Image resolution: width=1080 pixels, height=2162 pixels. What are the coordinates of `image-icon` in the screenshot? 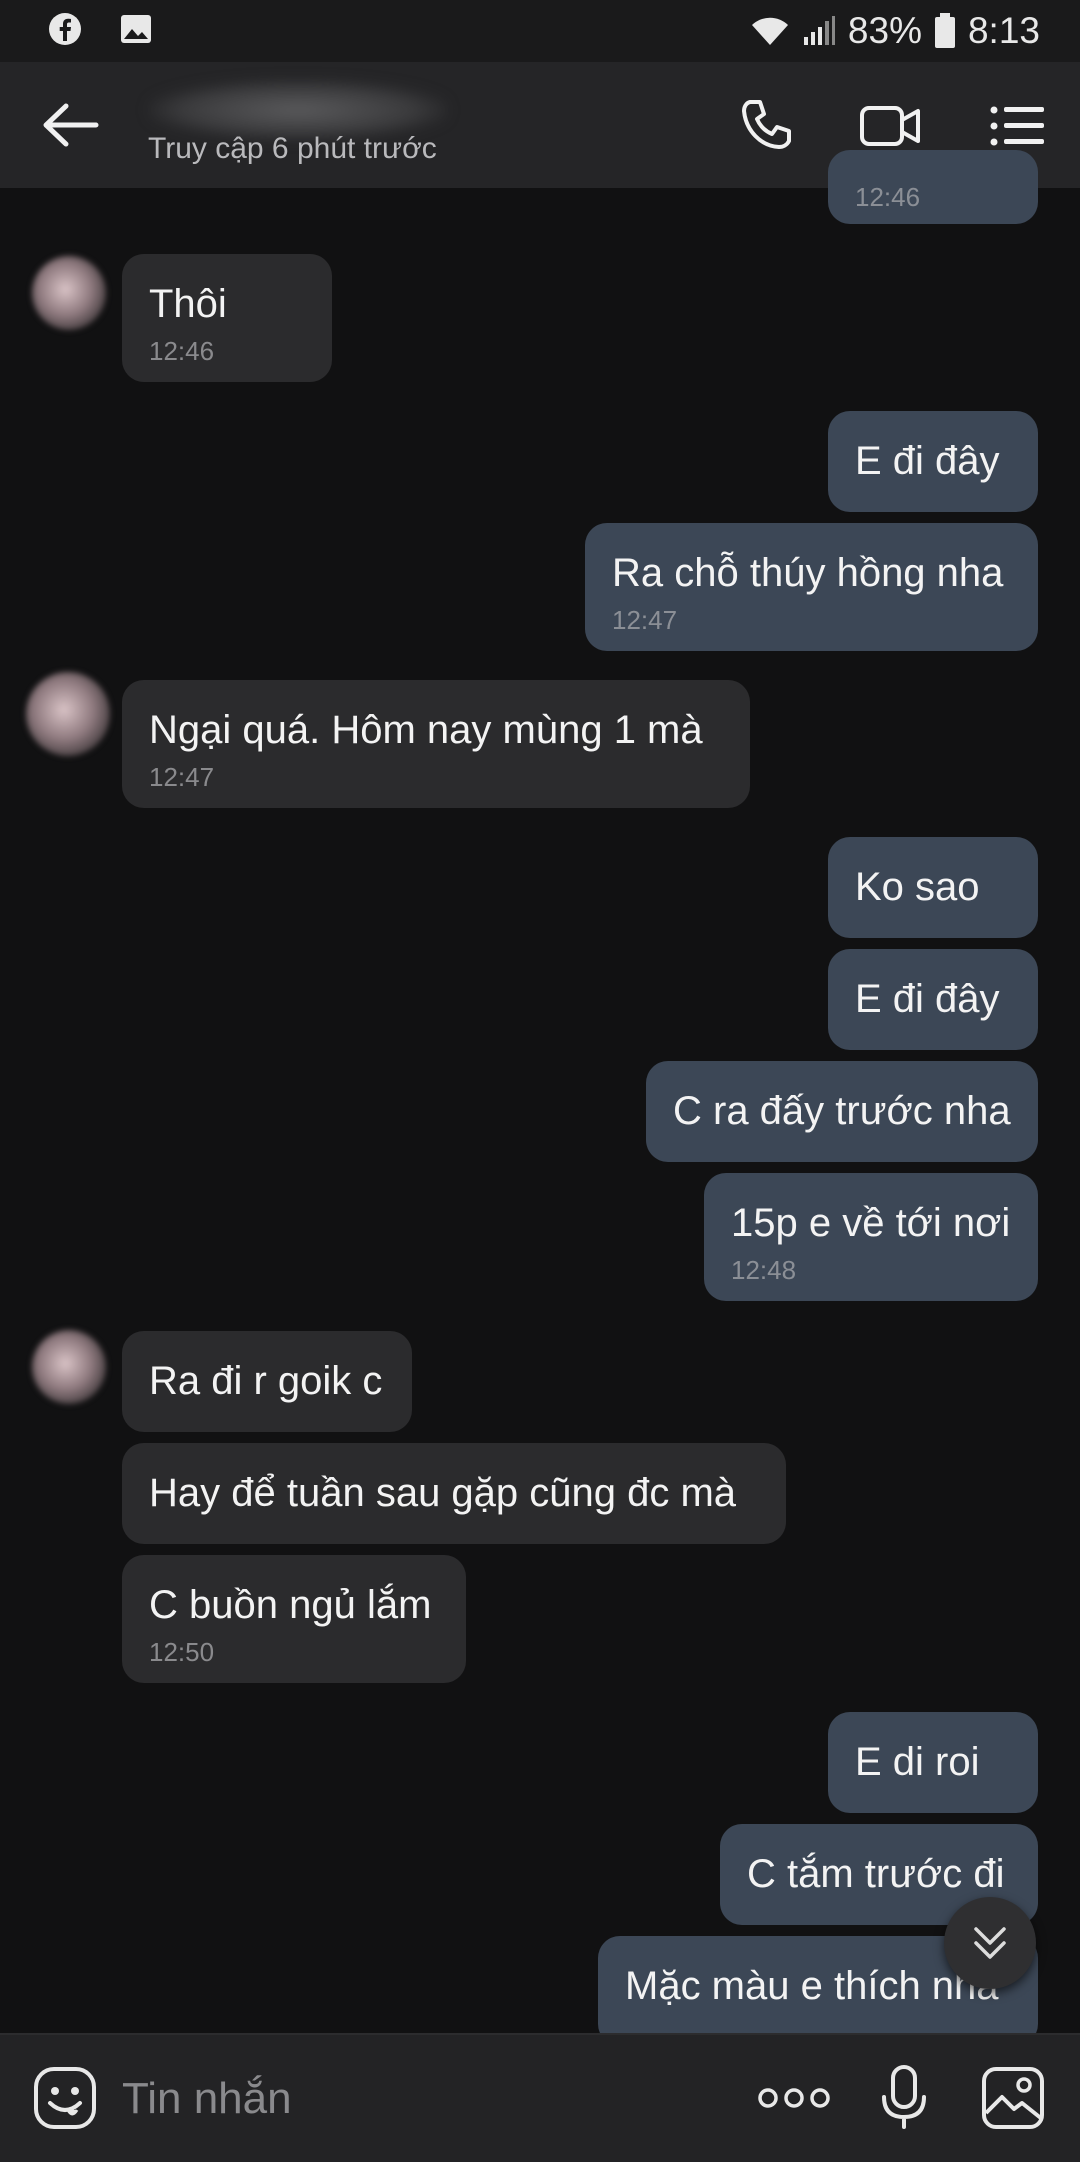 It's located at (136, 29).